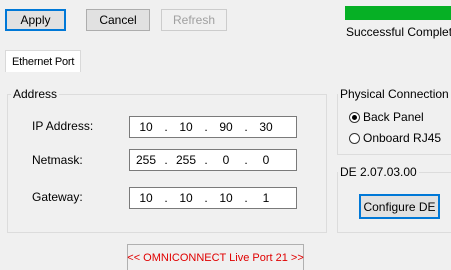  Describe the element at coordinates (186, 198) in the screenshot. I see `gateway-octet-2: 10` at that location.